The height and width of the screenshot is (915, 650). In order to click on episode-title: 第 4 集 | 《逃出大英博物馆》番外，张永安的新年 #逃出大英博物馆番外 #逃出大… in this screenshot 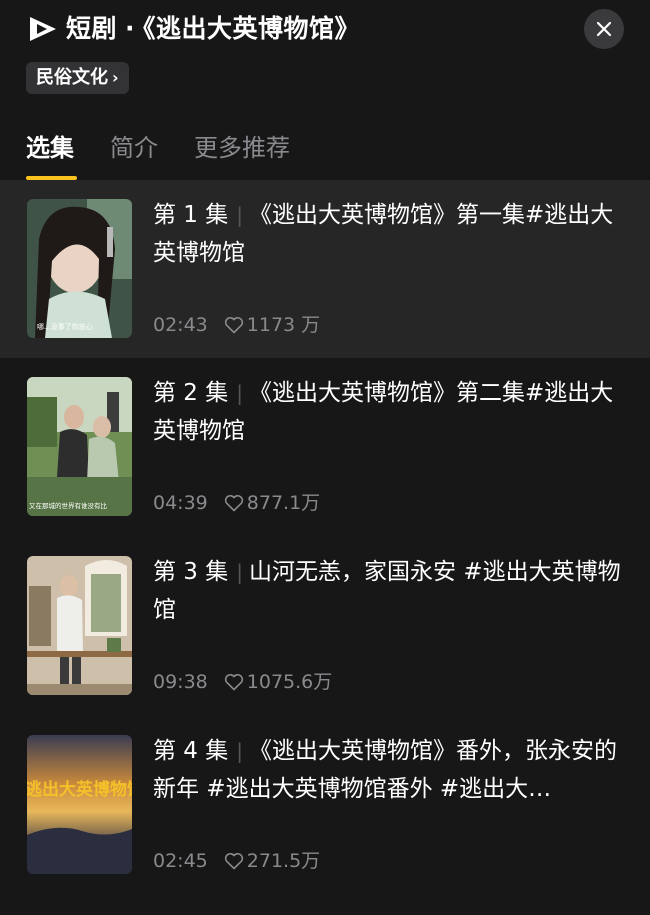, I will do `click(390, 770)`.